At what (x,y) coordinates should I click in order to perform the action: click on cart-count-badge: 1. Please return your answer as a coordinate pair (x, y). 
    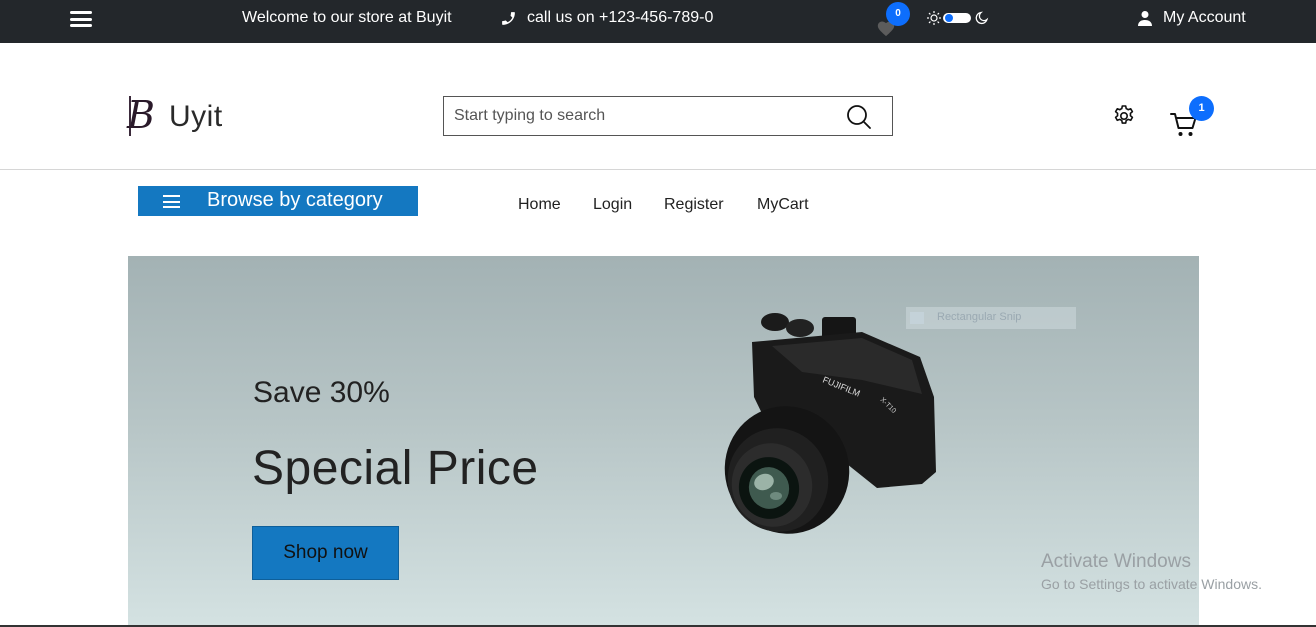
    Looking at the image, I should click on (1201, 108).